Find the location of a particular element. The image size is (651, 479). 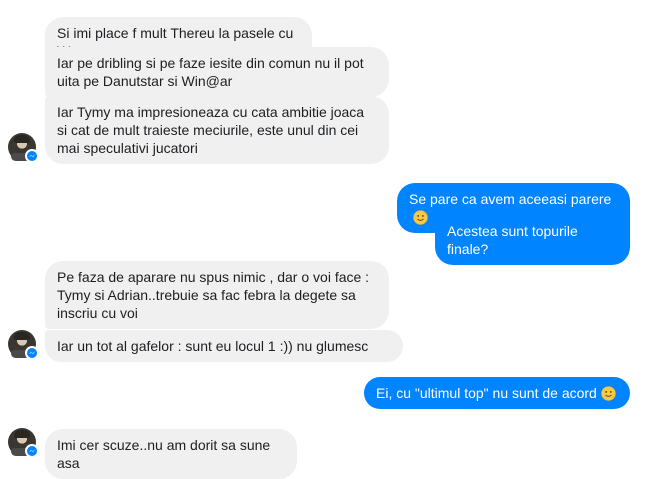

message-text: Acestea sunt topurile finale? is located at coordinates (512, 240).